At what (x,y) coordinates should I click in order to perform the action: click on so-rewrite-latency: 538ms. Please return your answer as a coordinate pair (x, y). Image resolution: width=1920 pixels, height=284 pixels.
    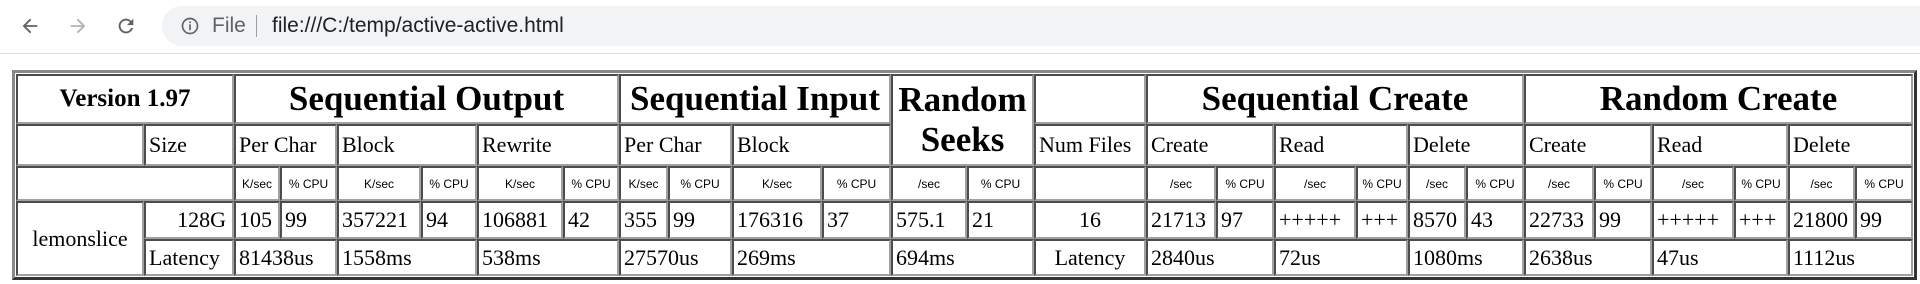
    Looking at the image, I should click on (548, 257).